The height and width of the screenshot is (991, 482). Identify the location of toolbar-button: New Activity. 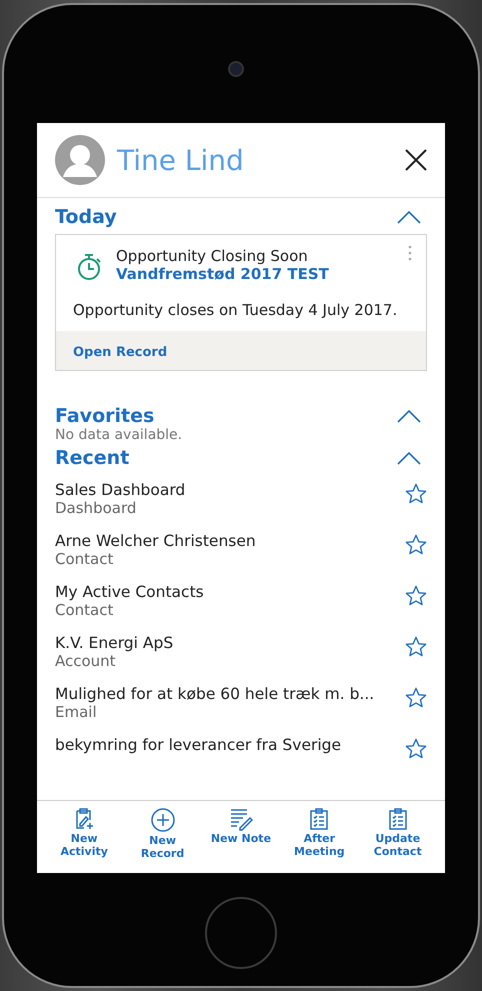
(84, 840).